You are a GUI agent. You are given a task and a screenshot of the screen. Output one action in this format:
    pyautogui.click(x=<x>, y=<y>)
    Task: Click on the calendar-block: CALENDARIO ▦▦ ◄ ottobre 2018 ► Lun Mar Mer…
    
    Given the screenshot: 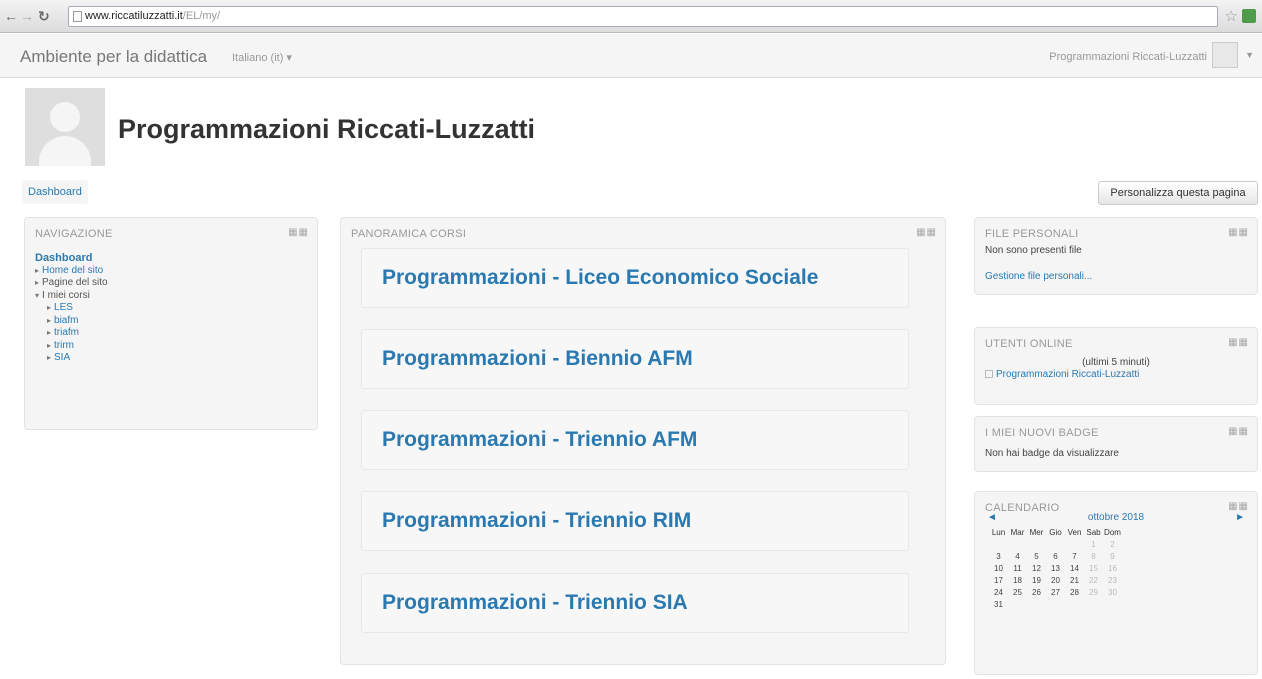 What is the action you would take?
    pyautogui.click(x=1116, y=583)
    